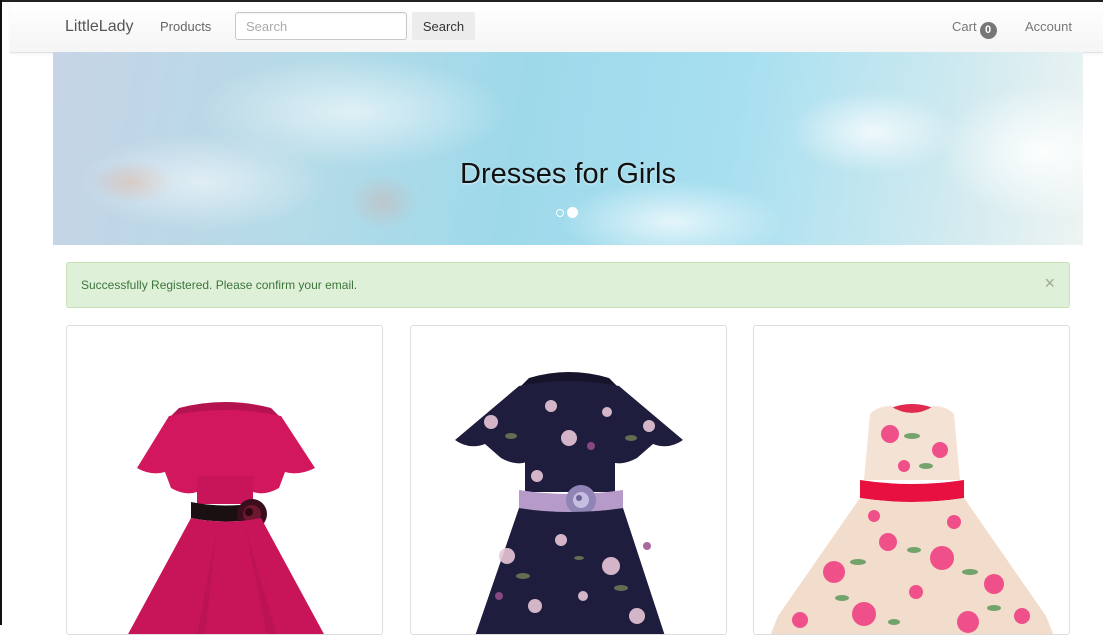 Image resolution: width=1103 pixels, height=635 pixels. I want to click on carousel-indicators, so click(568, 211).